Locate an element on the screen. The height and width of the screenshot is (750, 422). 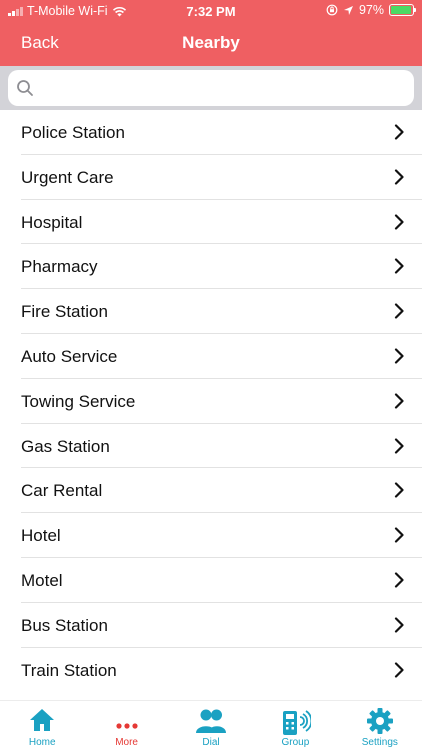
search-field is located at coordinates (211, 88).